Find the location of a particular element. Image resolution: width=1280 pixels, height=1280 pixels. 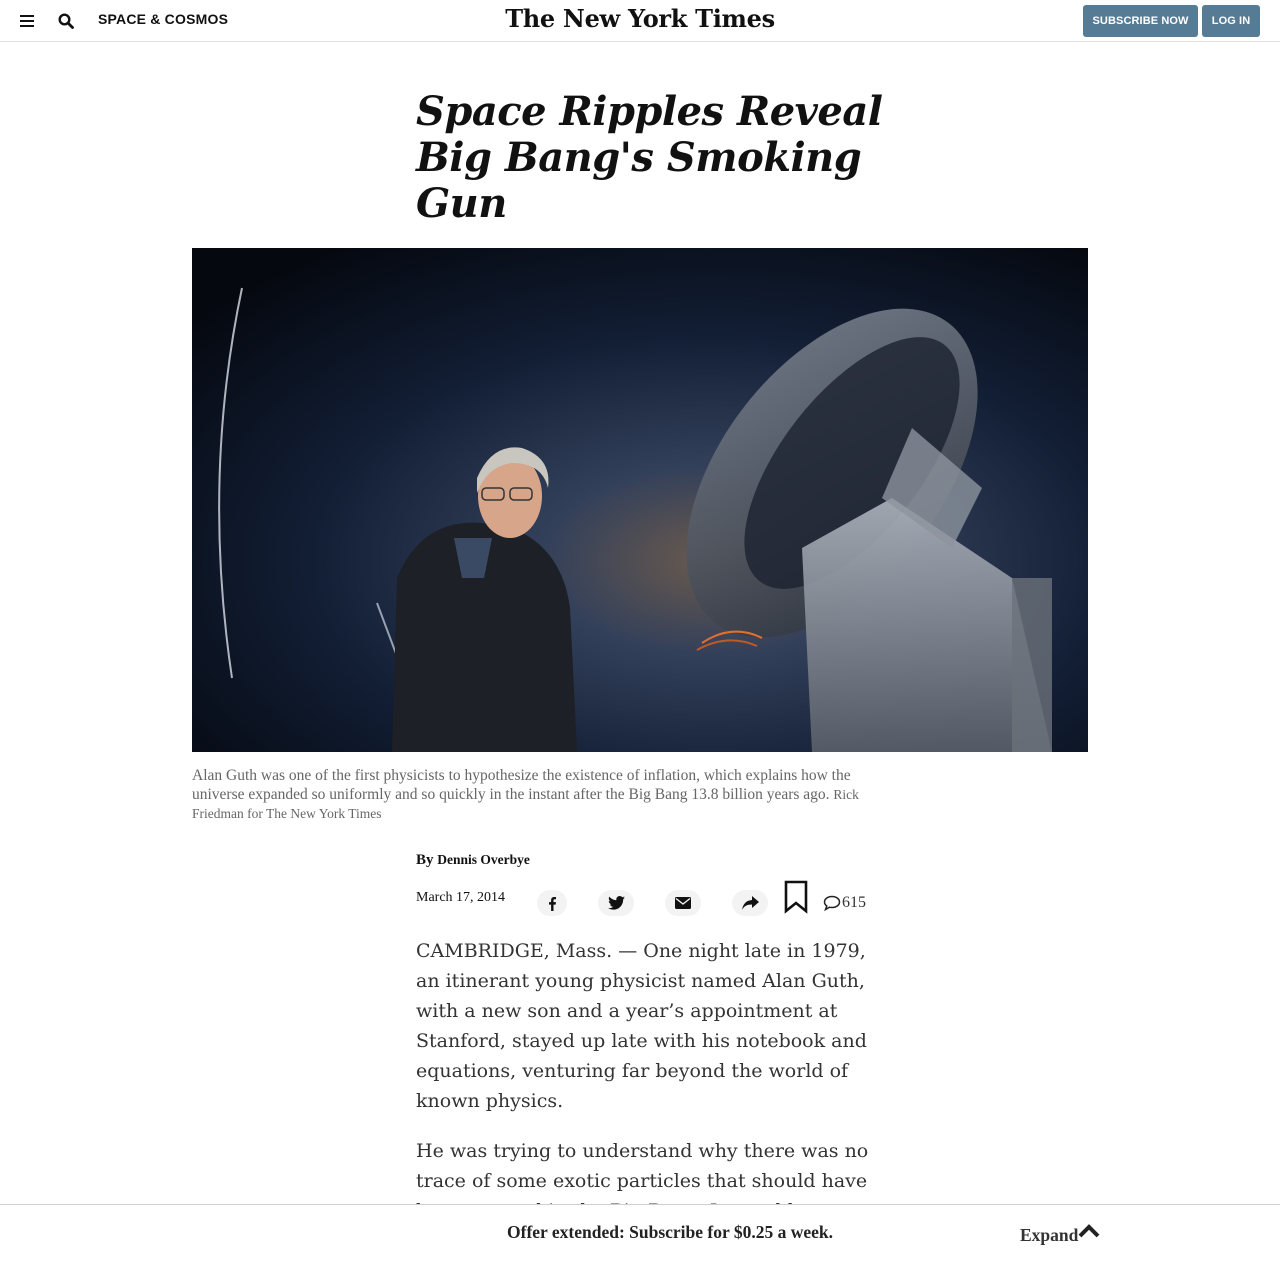

facebook-share-button is located at coordinates (552, 903).